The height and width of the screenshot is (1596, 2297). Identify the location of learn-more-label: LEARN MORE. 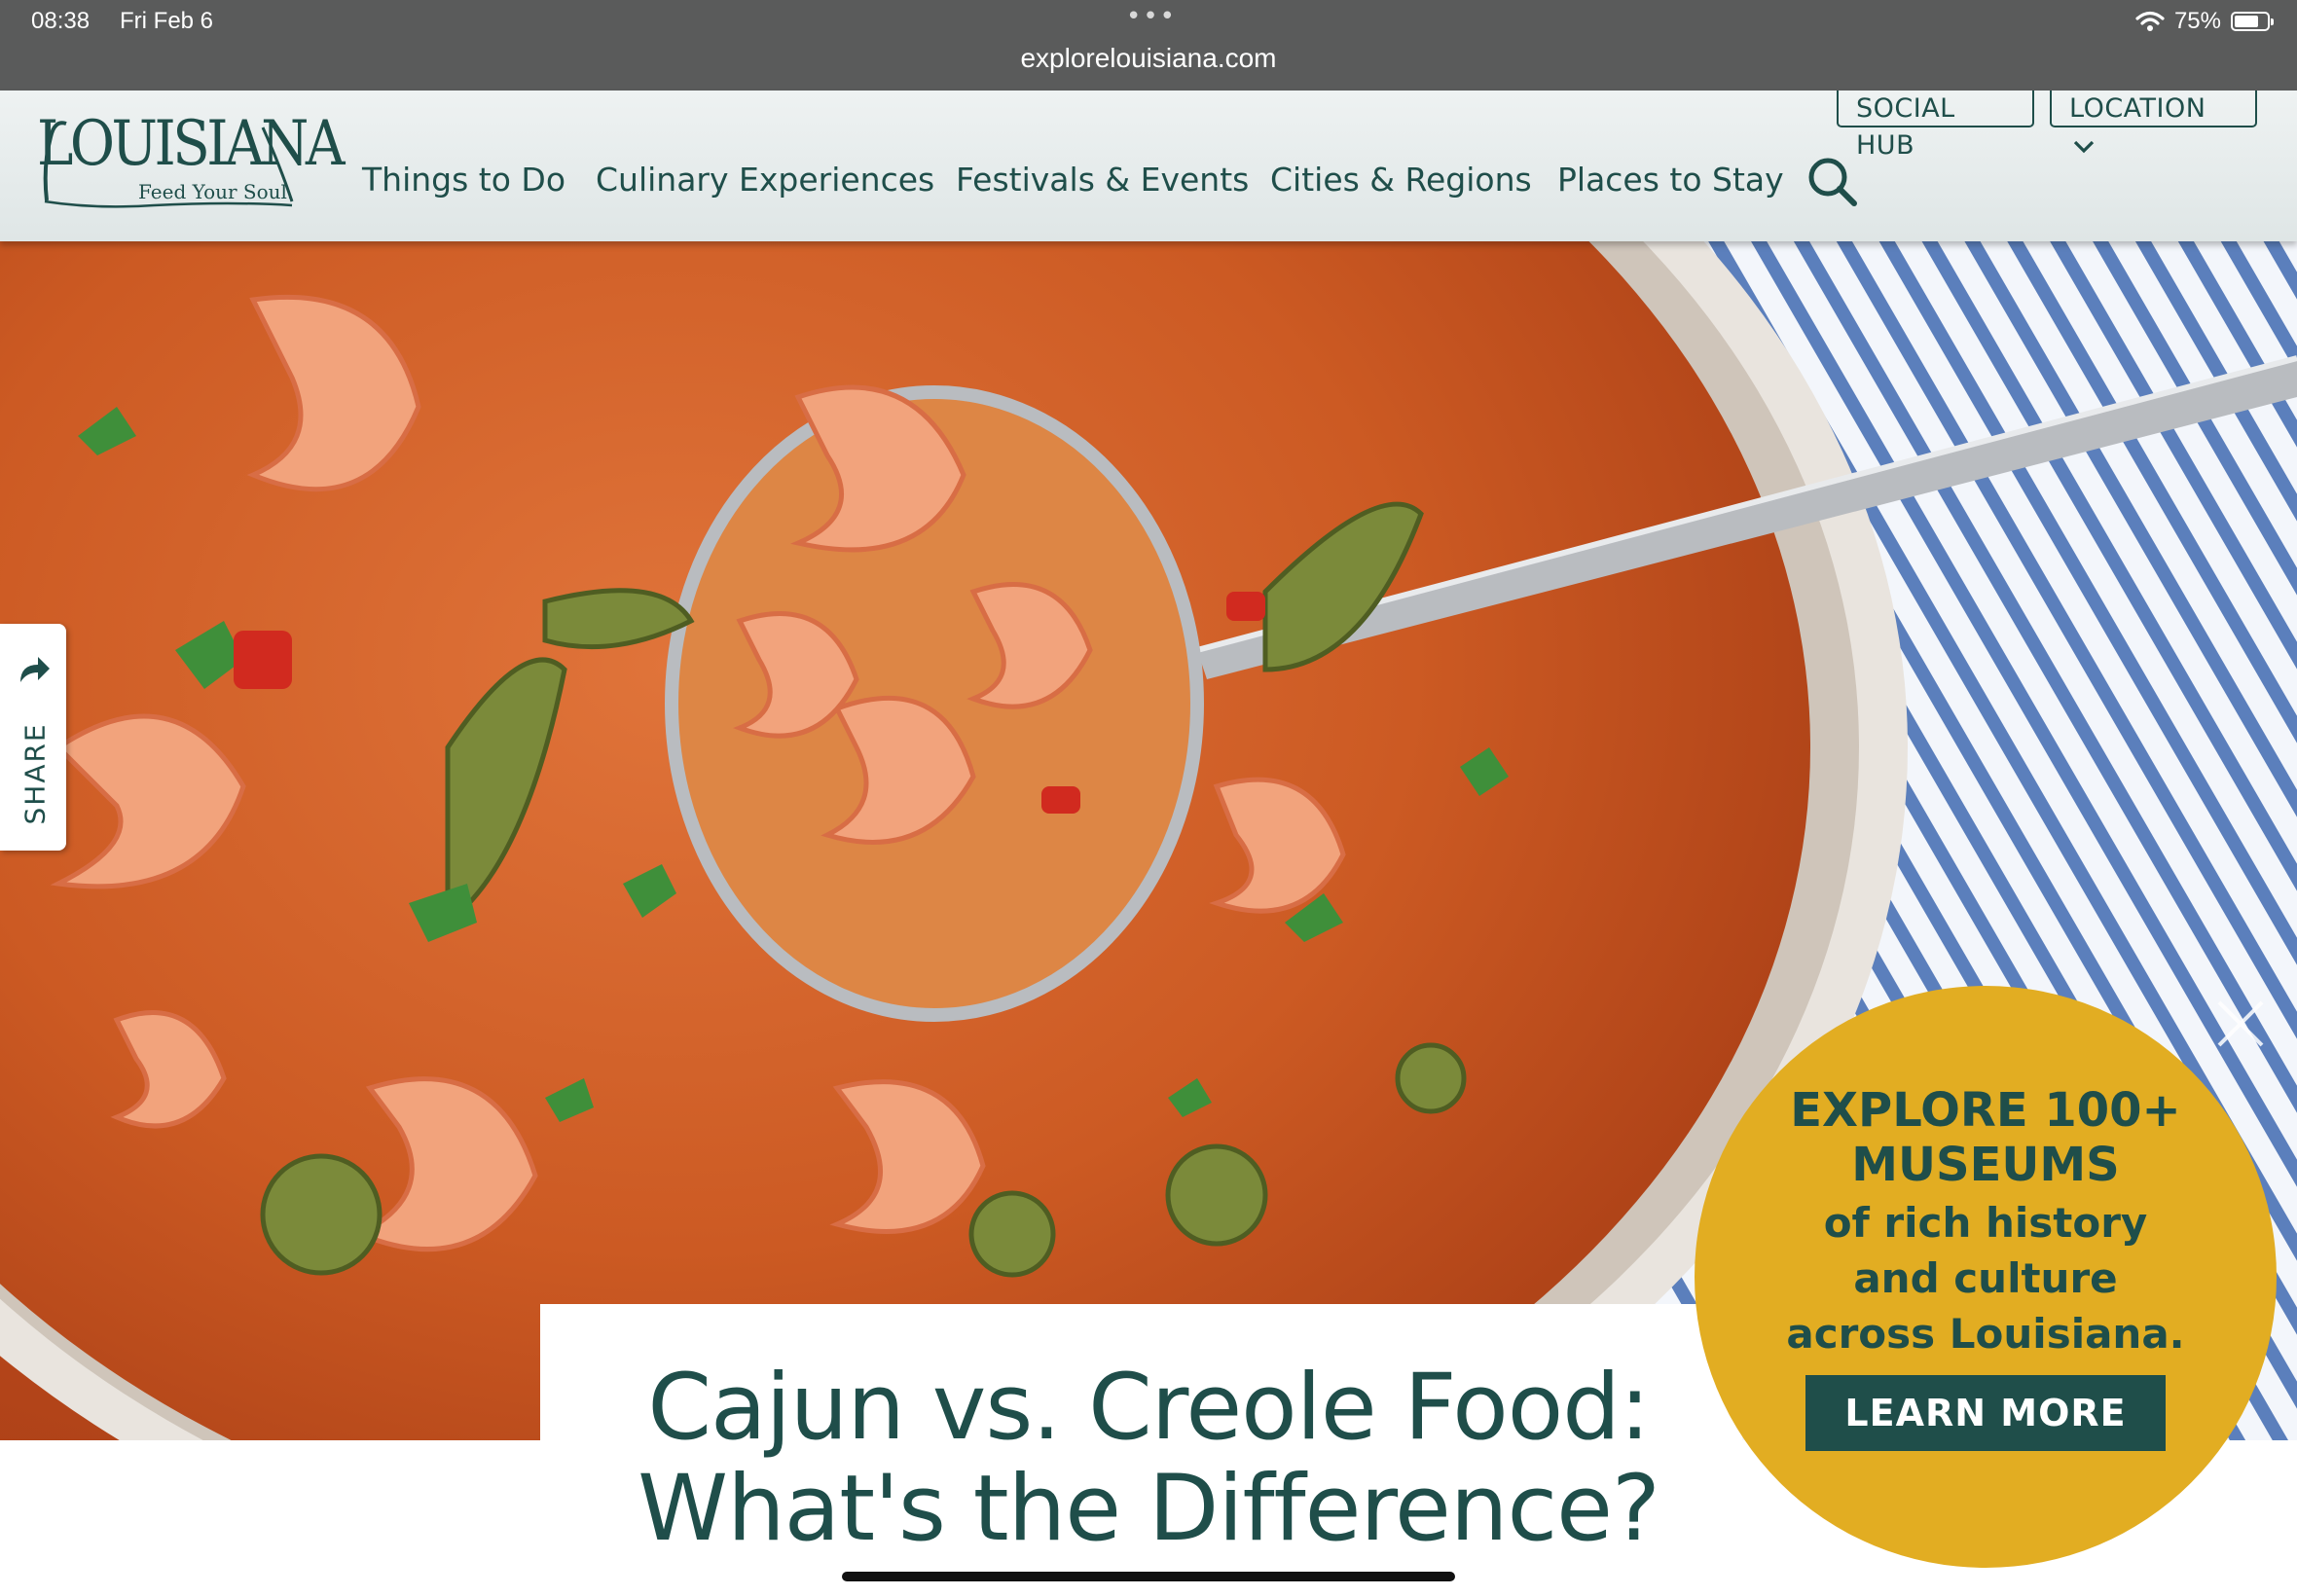
(1986, 1413).